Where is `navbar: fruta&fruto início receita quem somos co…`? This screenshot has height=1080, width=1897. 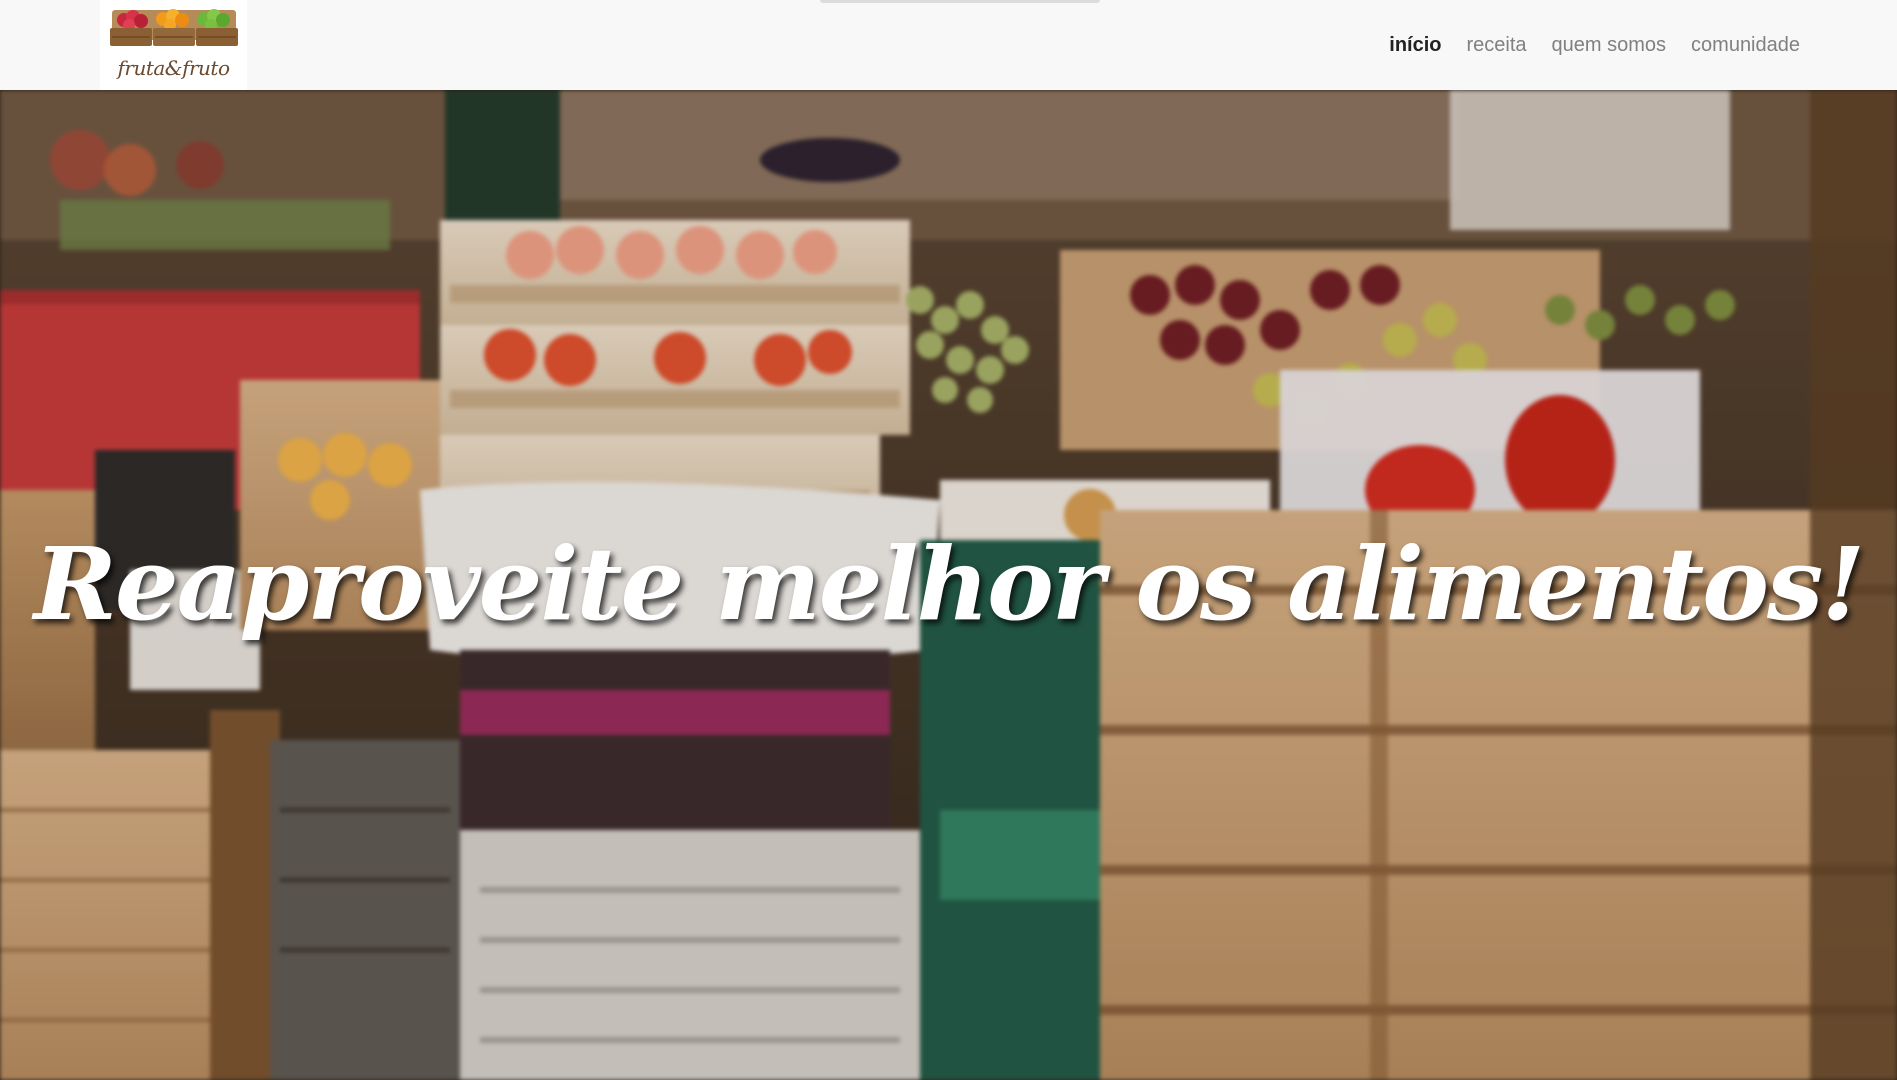
navbar: fruta&fruto início receita quem somos co… is located at coordinates (948, 45).